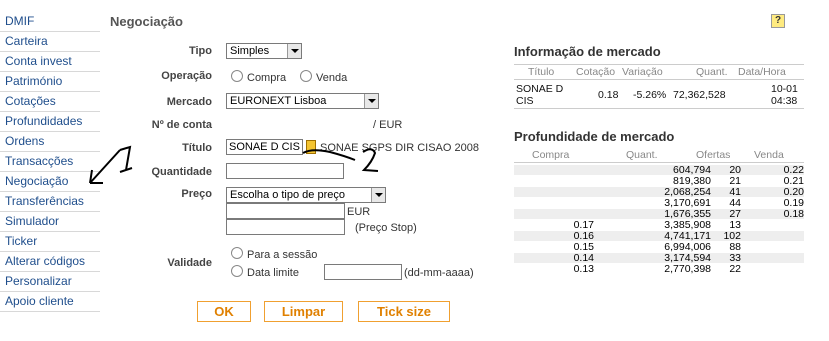 The width and height of the screenshot is (829, 341). What do you see at coordinates (50, 22) in the screenshot?
I see `sidebar-item: DMIF` at bounding box center [50, 22].